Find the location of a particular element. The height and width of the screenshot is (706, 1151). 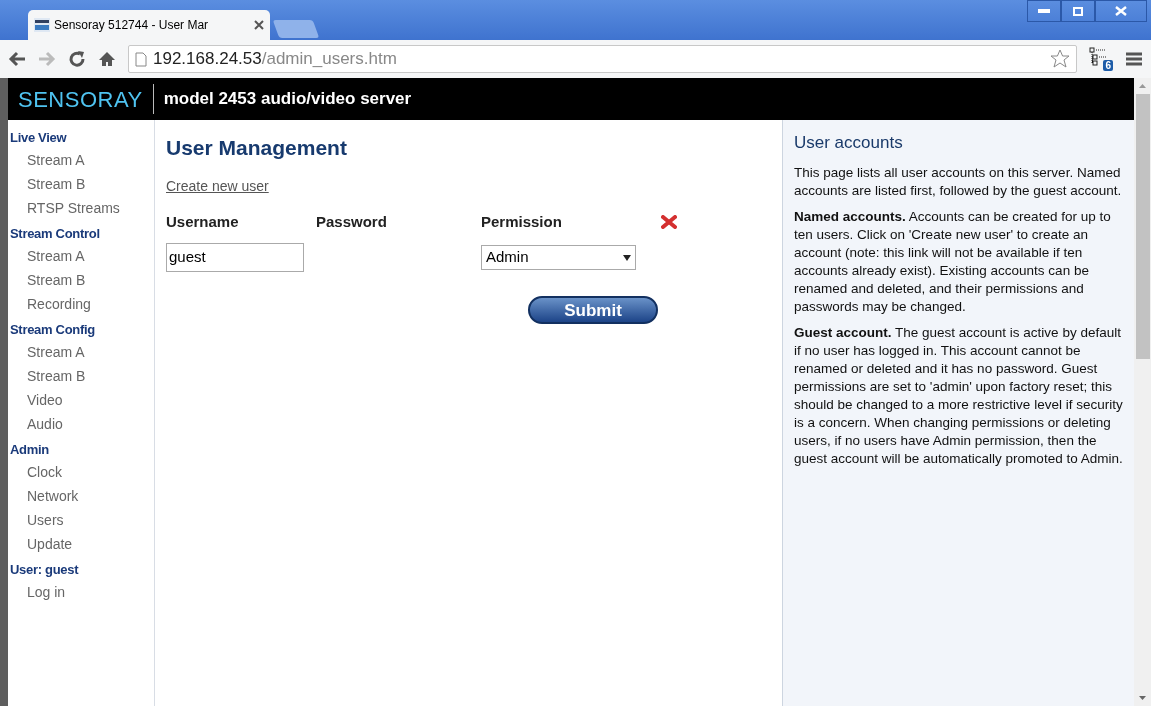

nav-heading: Live View is located at coordinates (39, 138).